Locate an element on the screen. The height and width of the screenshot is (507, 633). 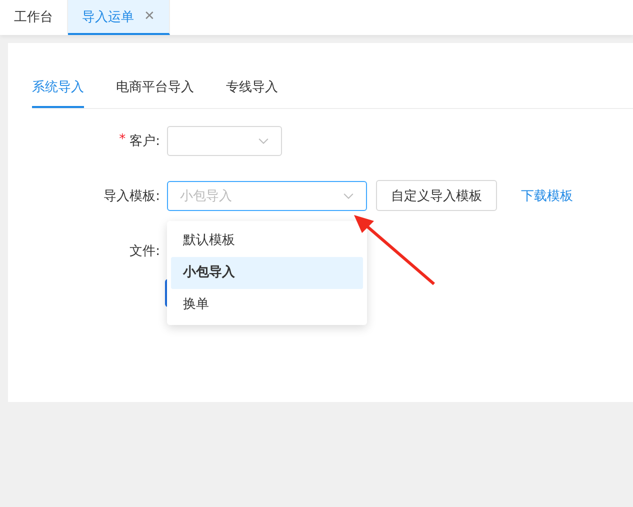
custom-template-button: 自定义导入模板 is located at coordinates (436, 195).